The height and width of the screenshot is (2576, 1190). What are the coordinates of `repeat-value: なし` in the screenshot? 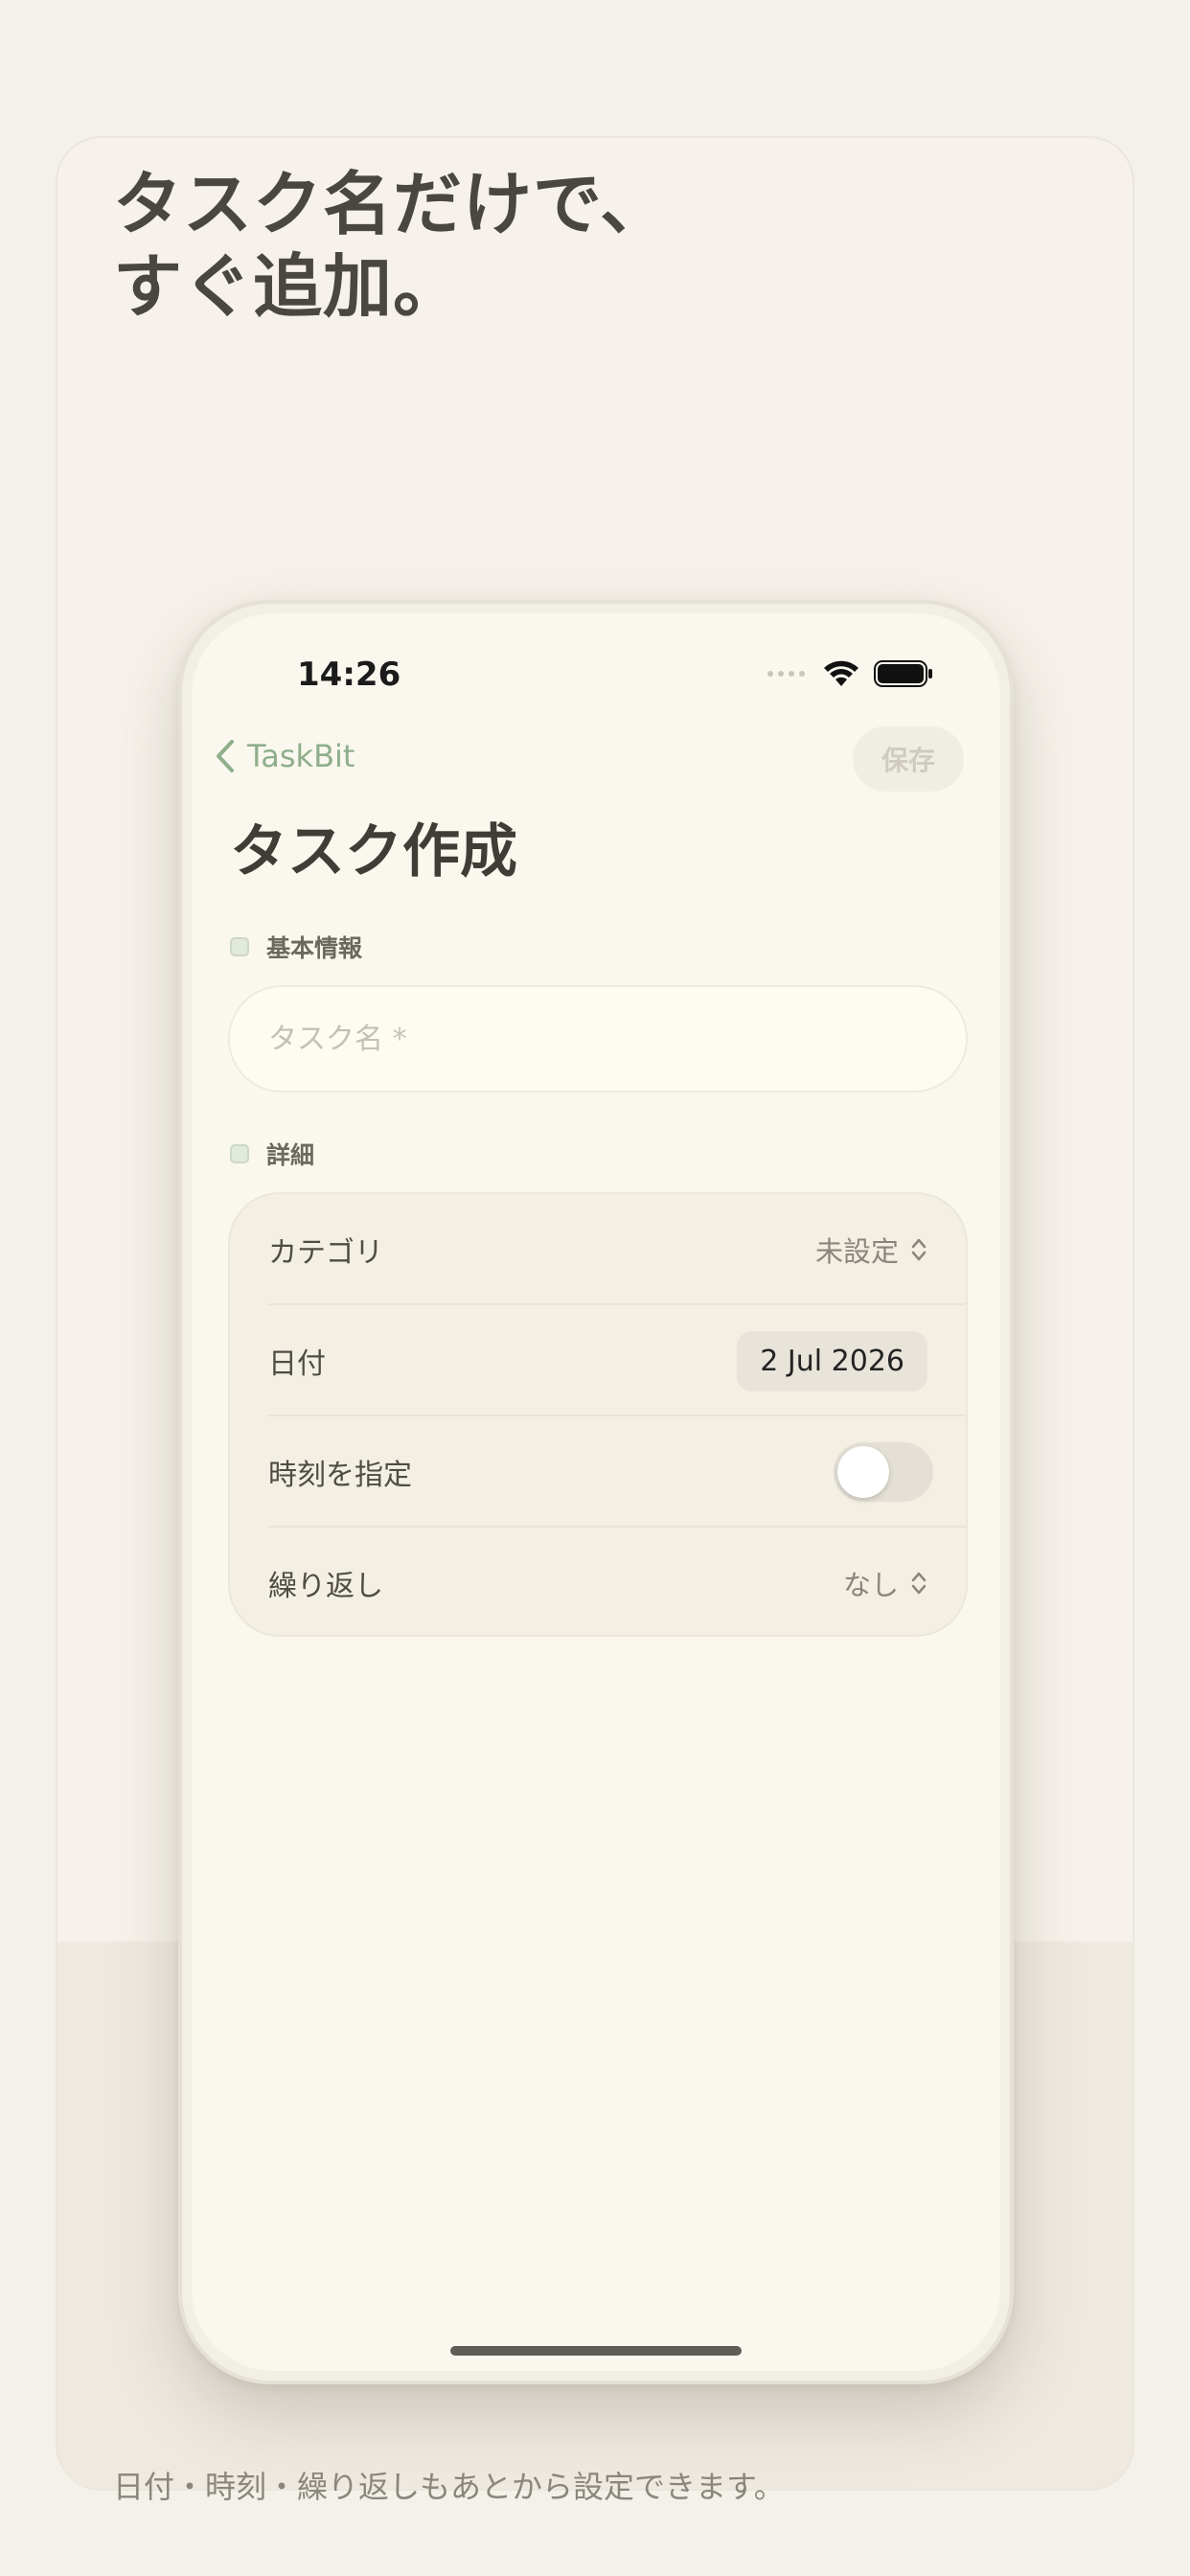 It's located at (871, 1585).